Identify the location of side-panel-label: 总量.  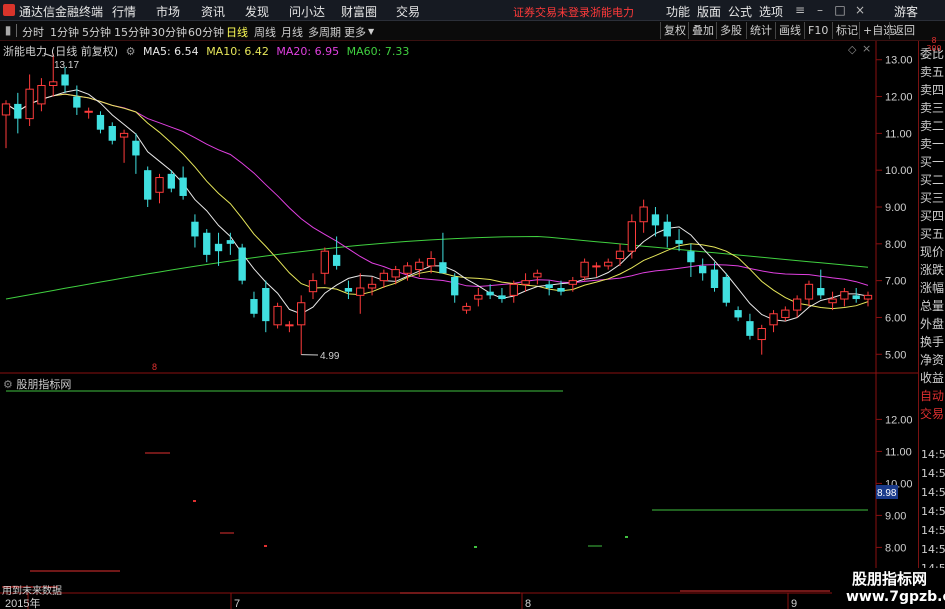
(932, 306).